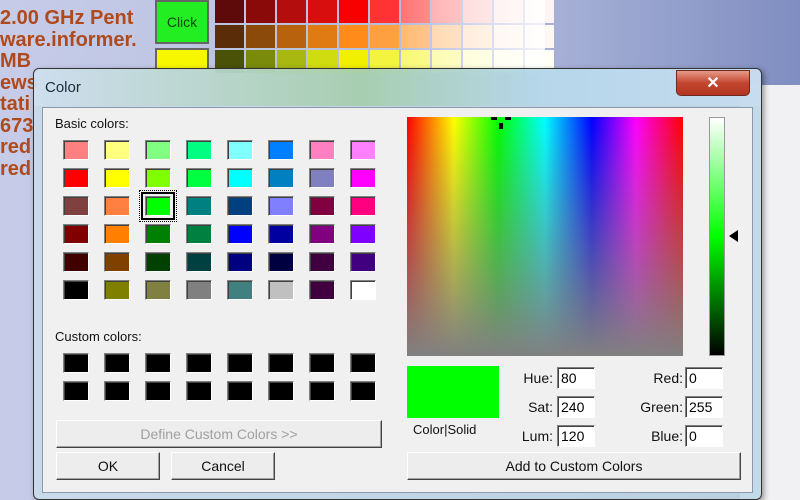  Describe the element at coordinates (380, 35) in the screenshot. I see `background-palette-fade` at that location.